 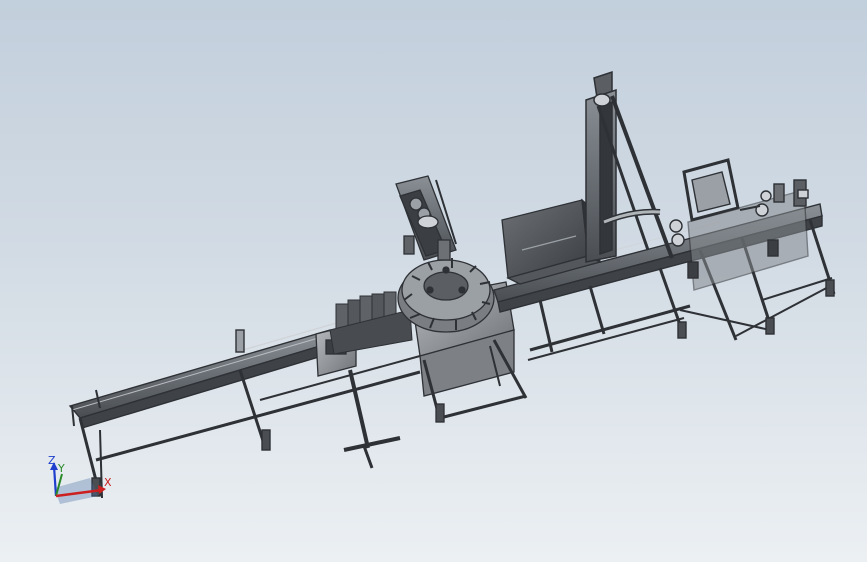 I want to click on z-axis-line, so click(x=55, y=481).